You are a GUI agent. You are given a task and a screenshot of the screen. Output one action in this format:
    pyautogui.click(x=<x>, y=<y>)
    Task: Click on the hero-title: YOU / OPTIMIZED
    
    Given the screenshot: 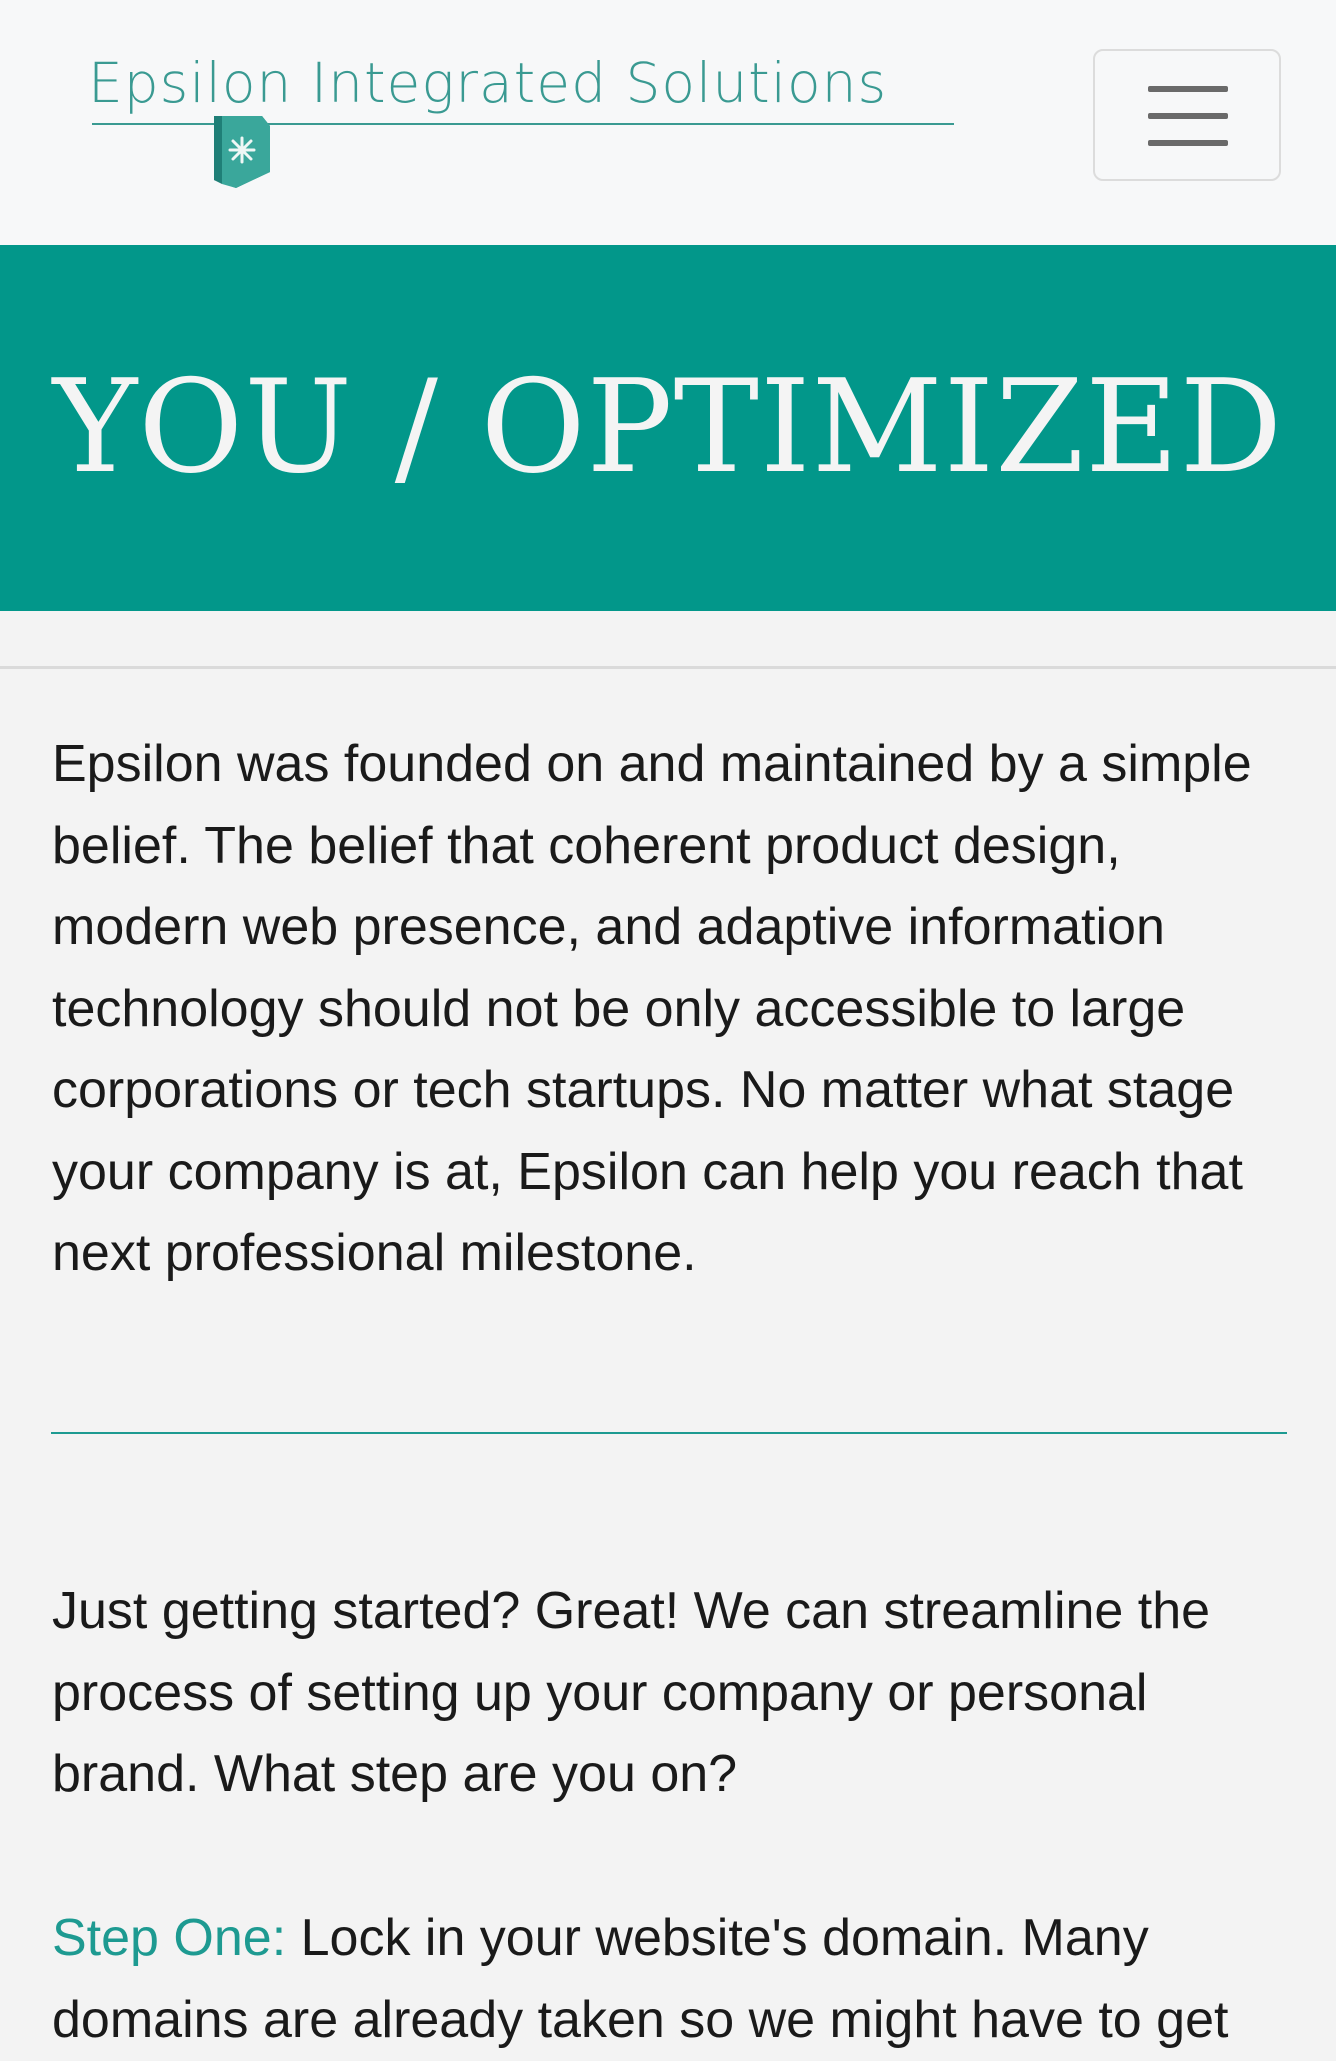 What is the action you would take?
    pyautogui.click(x=668, y=427)
    